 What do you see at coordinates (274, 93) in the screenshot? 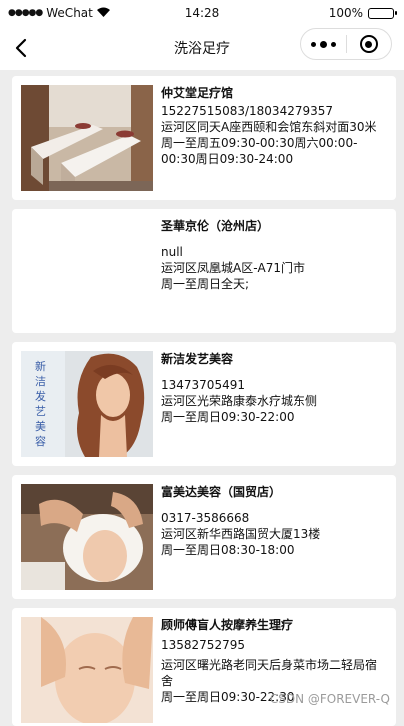
I see `shop-name: 仲艾堂足疗馆` at bounding box center [274, 93].